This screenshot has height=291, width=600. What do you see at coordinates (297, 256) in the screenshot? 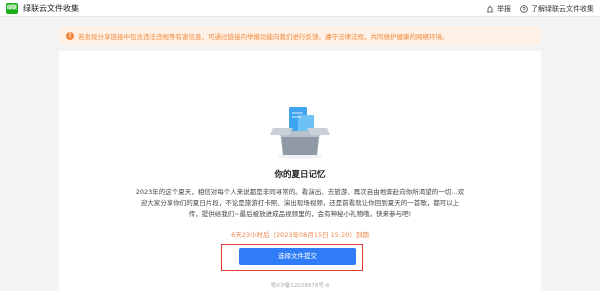
I see `select-file-submit-button: 选择文件提交` at bounding box center [297, 256].